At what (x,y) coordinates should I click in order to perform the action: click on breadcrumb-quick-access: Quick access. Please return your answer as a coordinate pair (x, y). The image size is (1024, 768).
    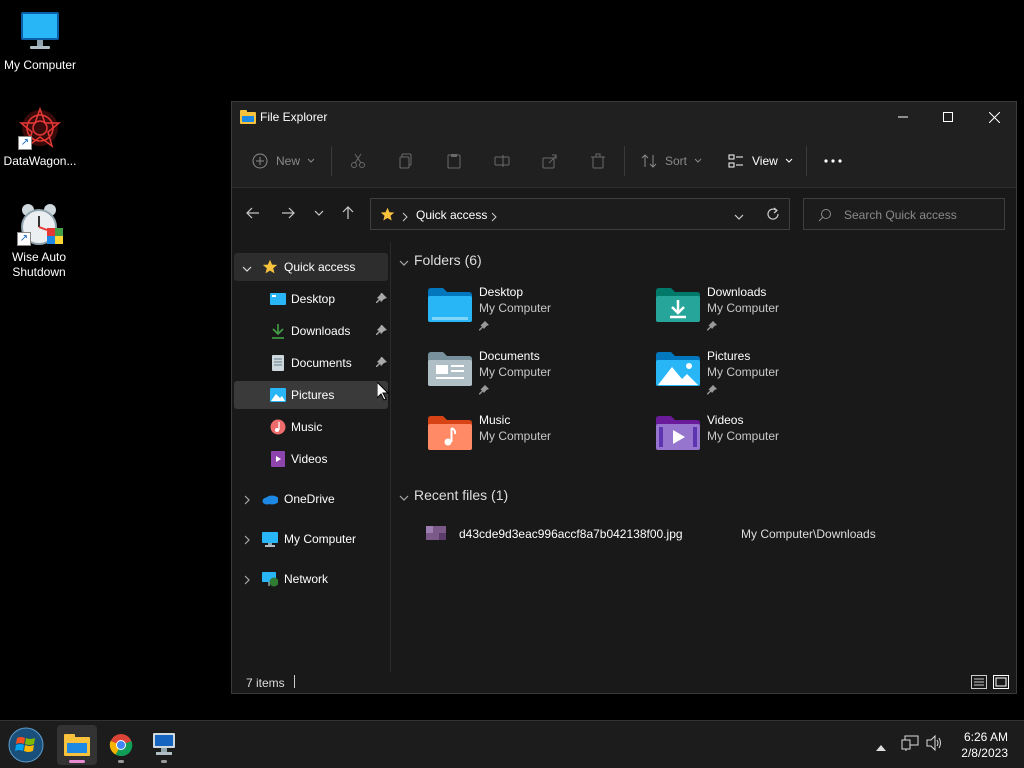
    Looking at the image, I should click on (451, 215).